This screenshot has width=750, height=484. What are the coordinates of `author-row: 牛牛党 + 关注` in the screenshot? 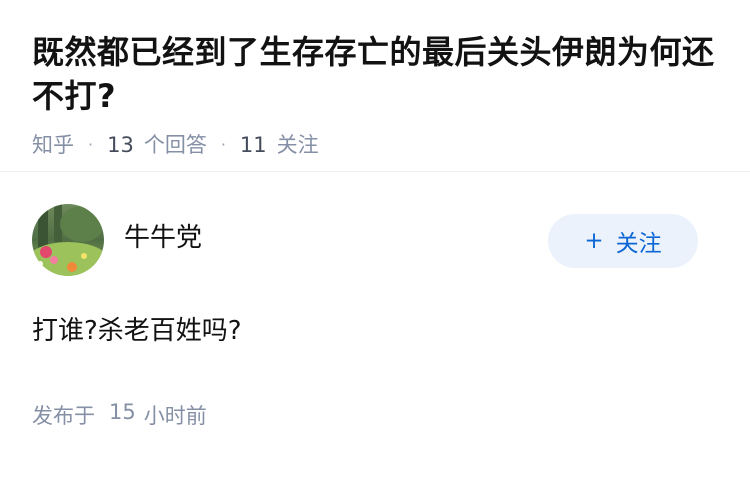 It's located at (375, 240).